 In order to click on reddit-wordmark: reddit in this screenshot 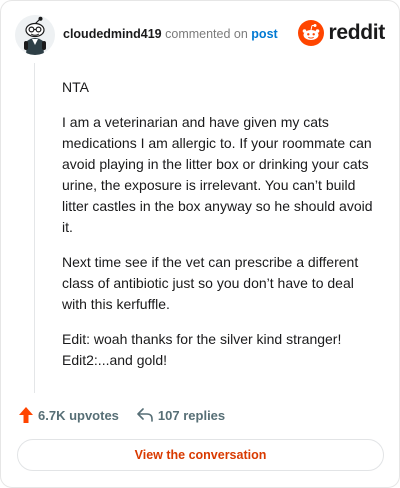, I will do `click(356, 32)`.